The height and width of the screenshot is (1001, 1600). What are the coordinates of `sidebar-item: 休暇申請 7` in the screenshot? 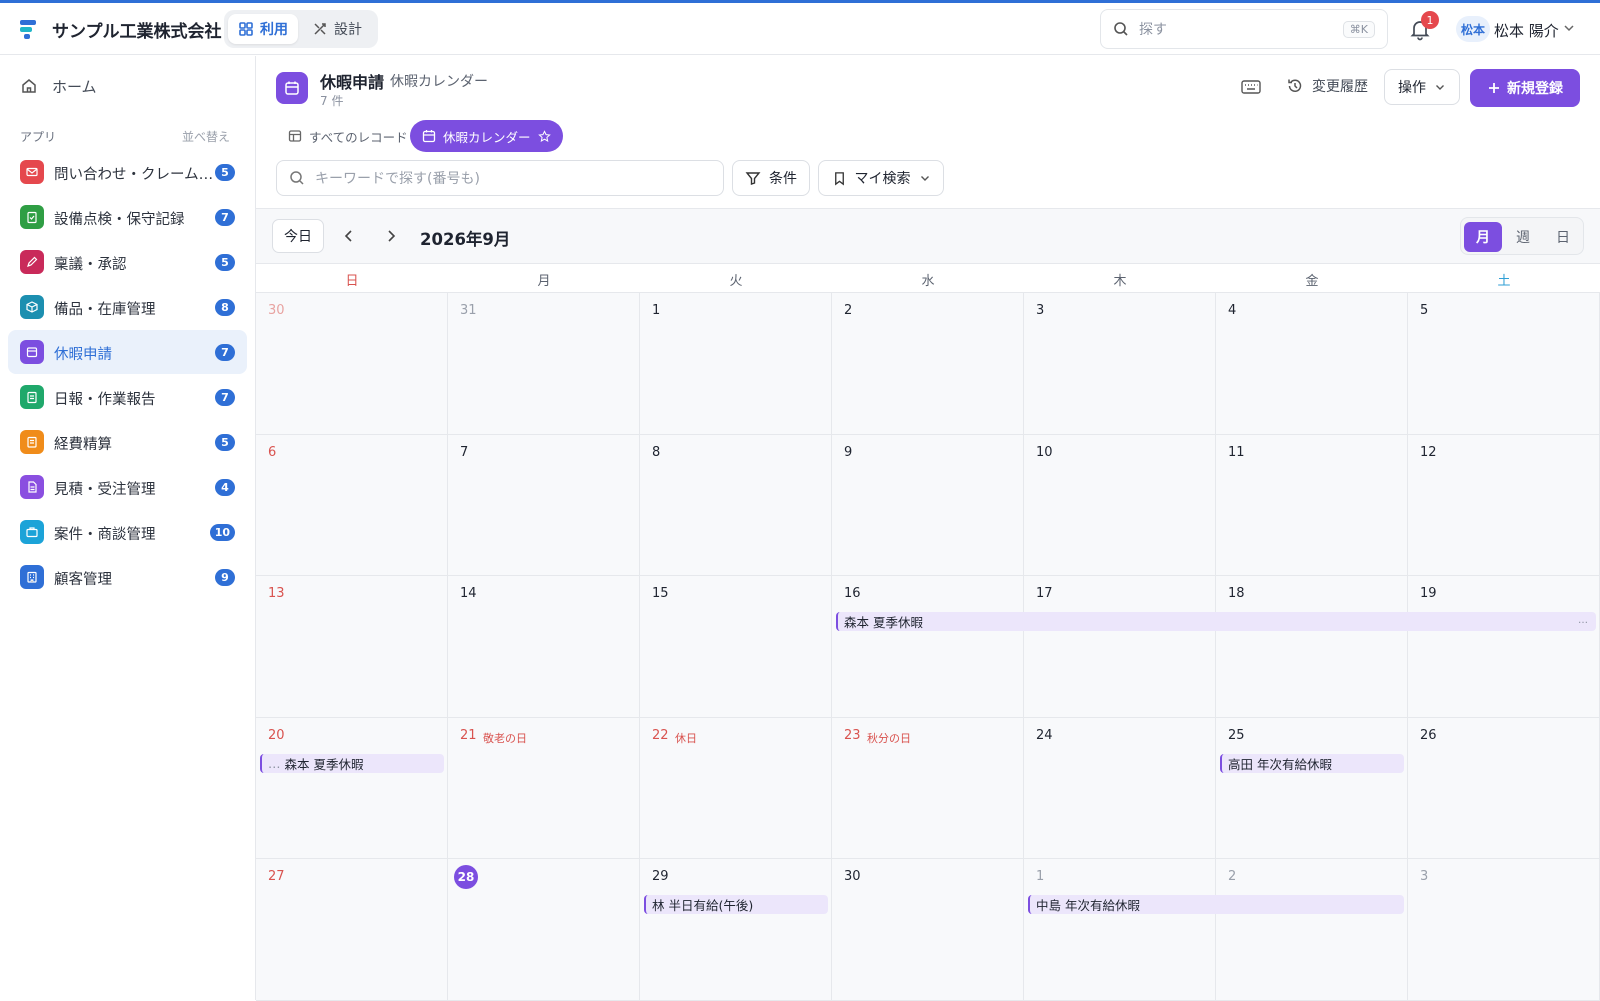 It's located at (127, 352).